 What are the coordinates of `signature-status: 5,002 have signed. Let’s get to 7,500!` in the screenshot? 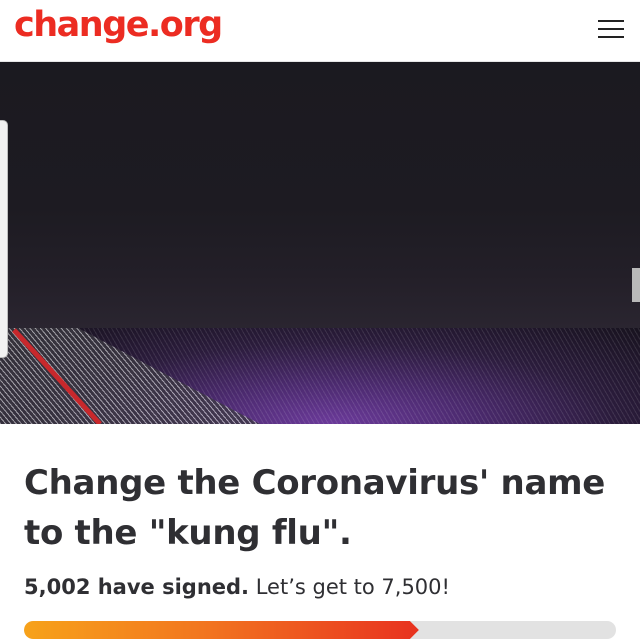 It's located at (237, 587).